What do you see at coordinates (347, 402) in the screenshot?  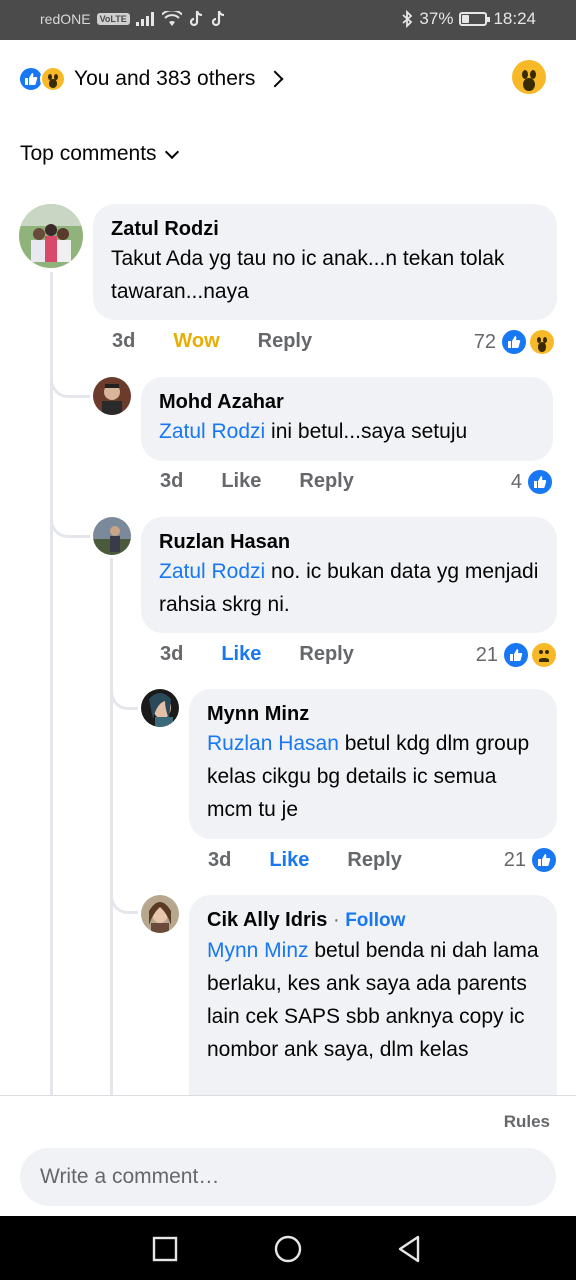 I see `comment-author: Mohd Azahar` at bounding box center [347, 402].